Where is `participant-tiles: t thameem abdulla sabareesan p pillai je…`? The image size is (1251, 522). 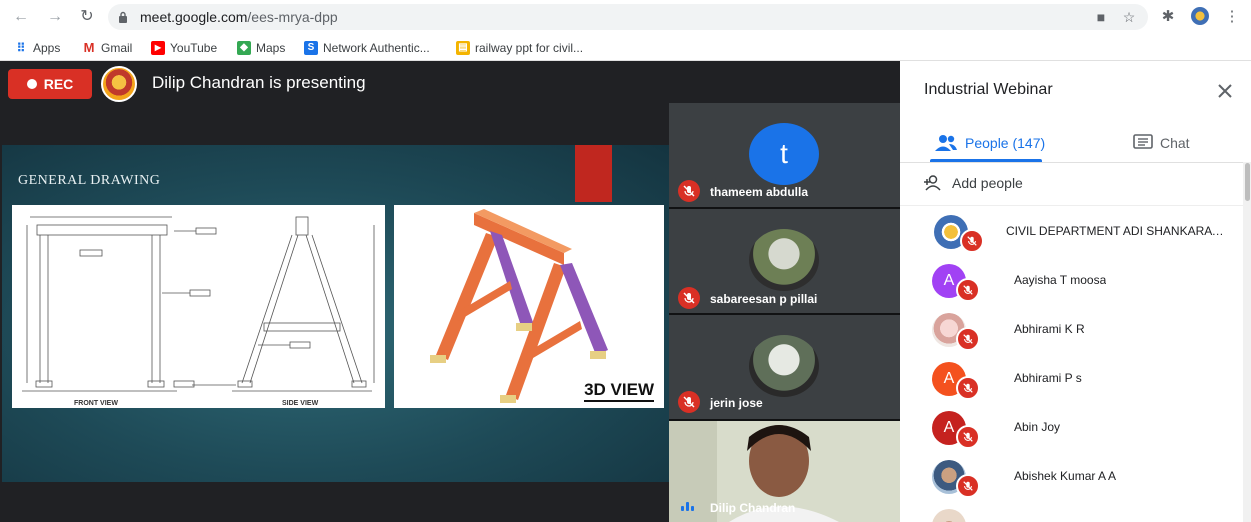
participant-tiles: t thameem abdulla sabareesan p pillai je… is located at coordinates (784, 312).